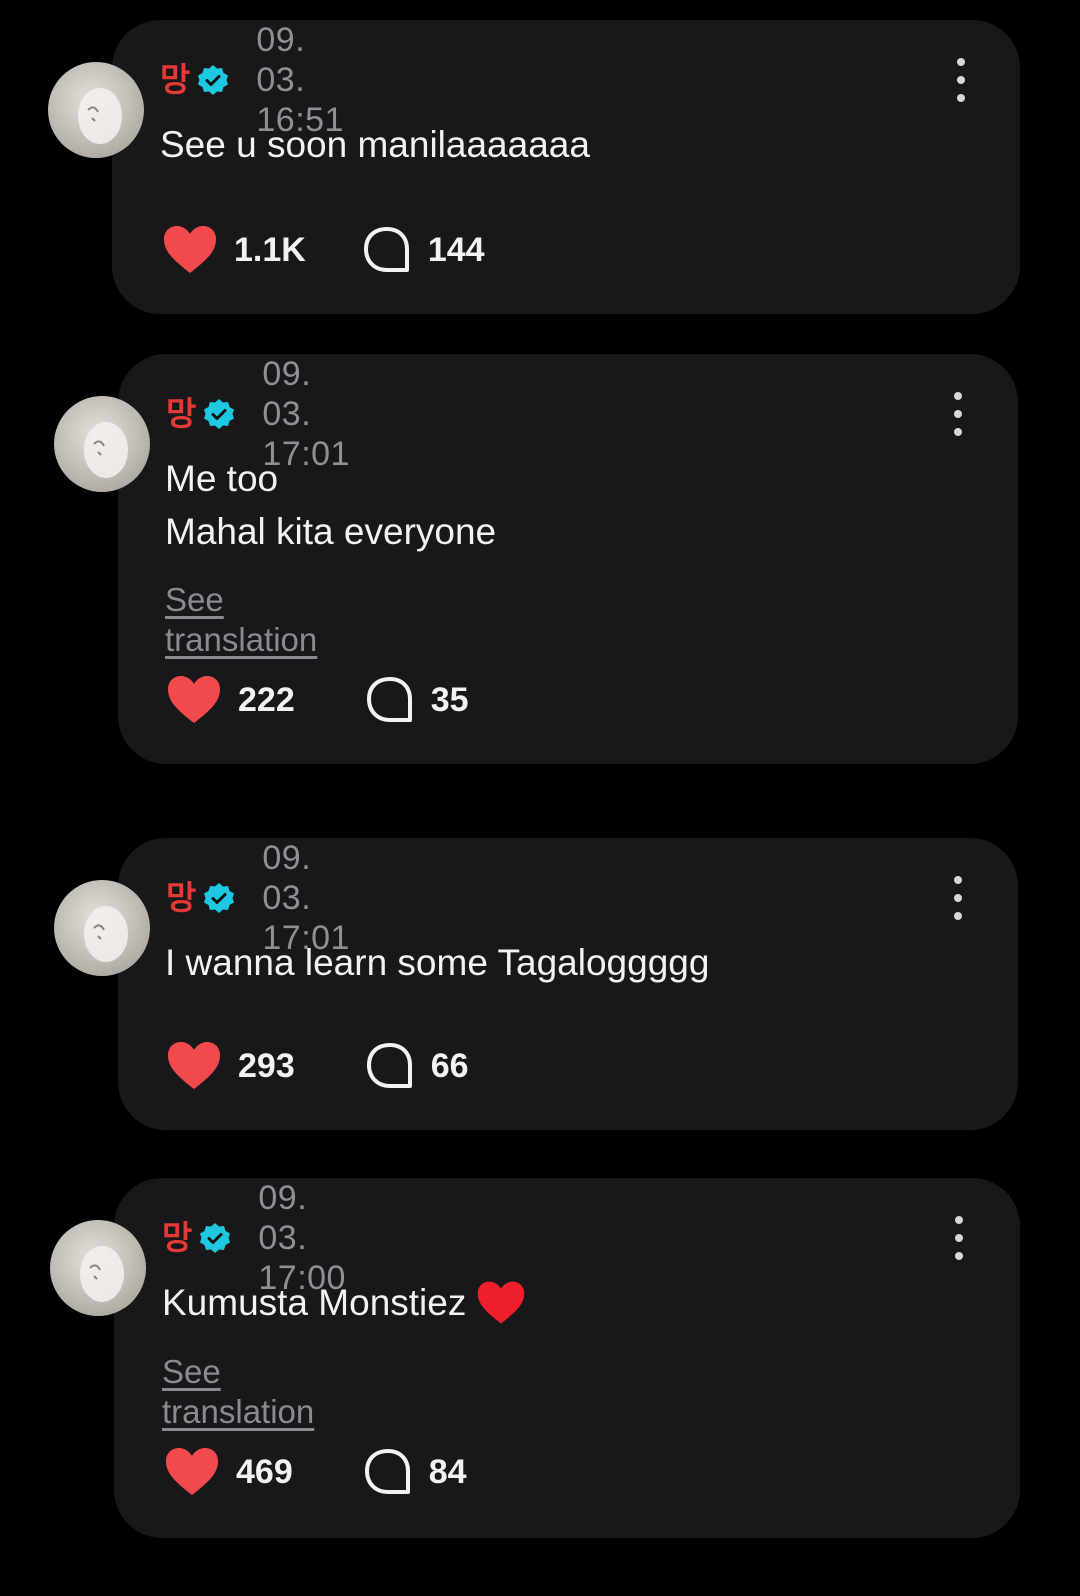 This screenshot has height=1596, width=1080. I want to click on post-actions: 469 84, so click(315, 1472).